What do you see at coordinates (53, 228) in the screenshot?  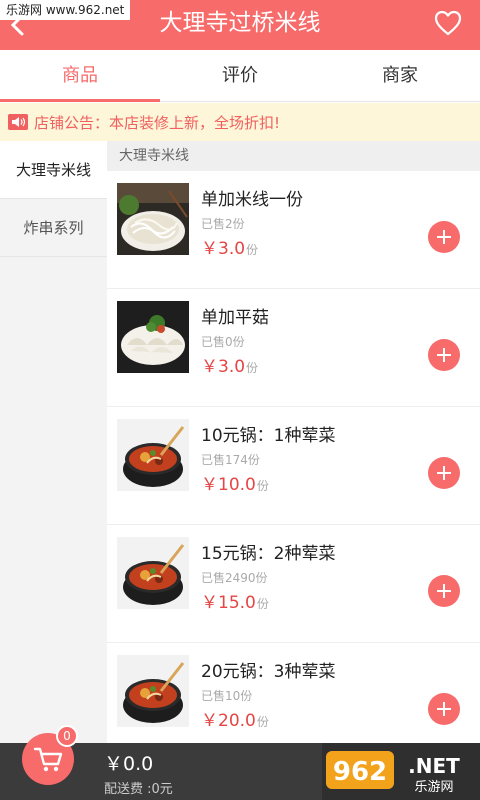 I see `sidebar-item-skewers: 炸串系列` at bounding box center [53, 228].